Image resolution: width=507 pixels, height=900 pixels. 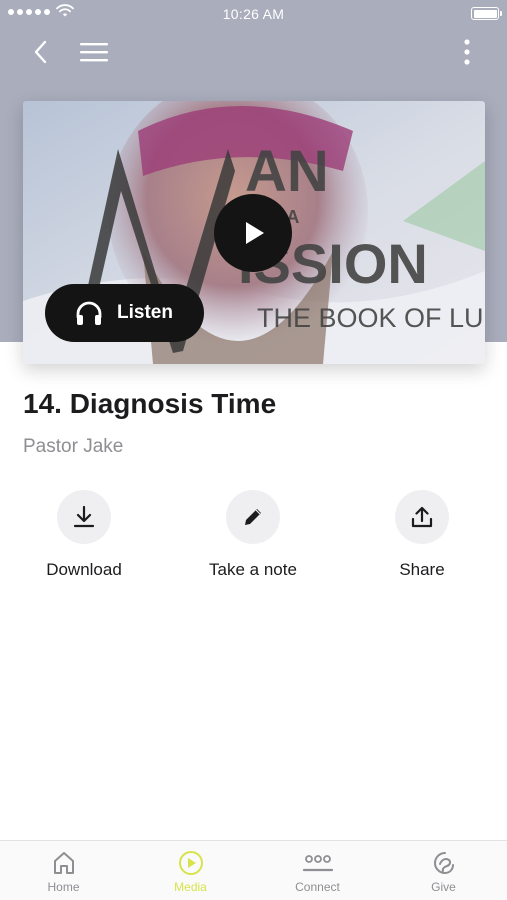 I want to click on take-note-button: Take a note, so click(x=253, y=535).